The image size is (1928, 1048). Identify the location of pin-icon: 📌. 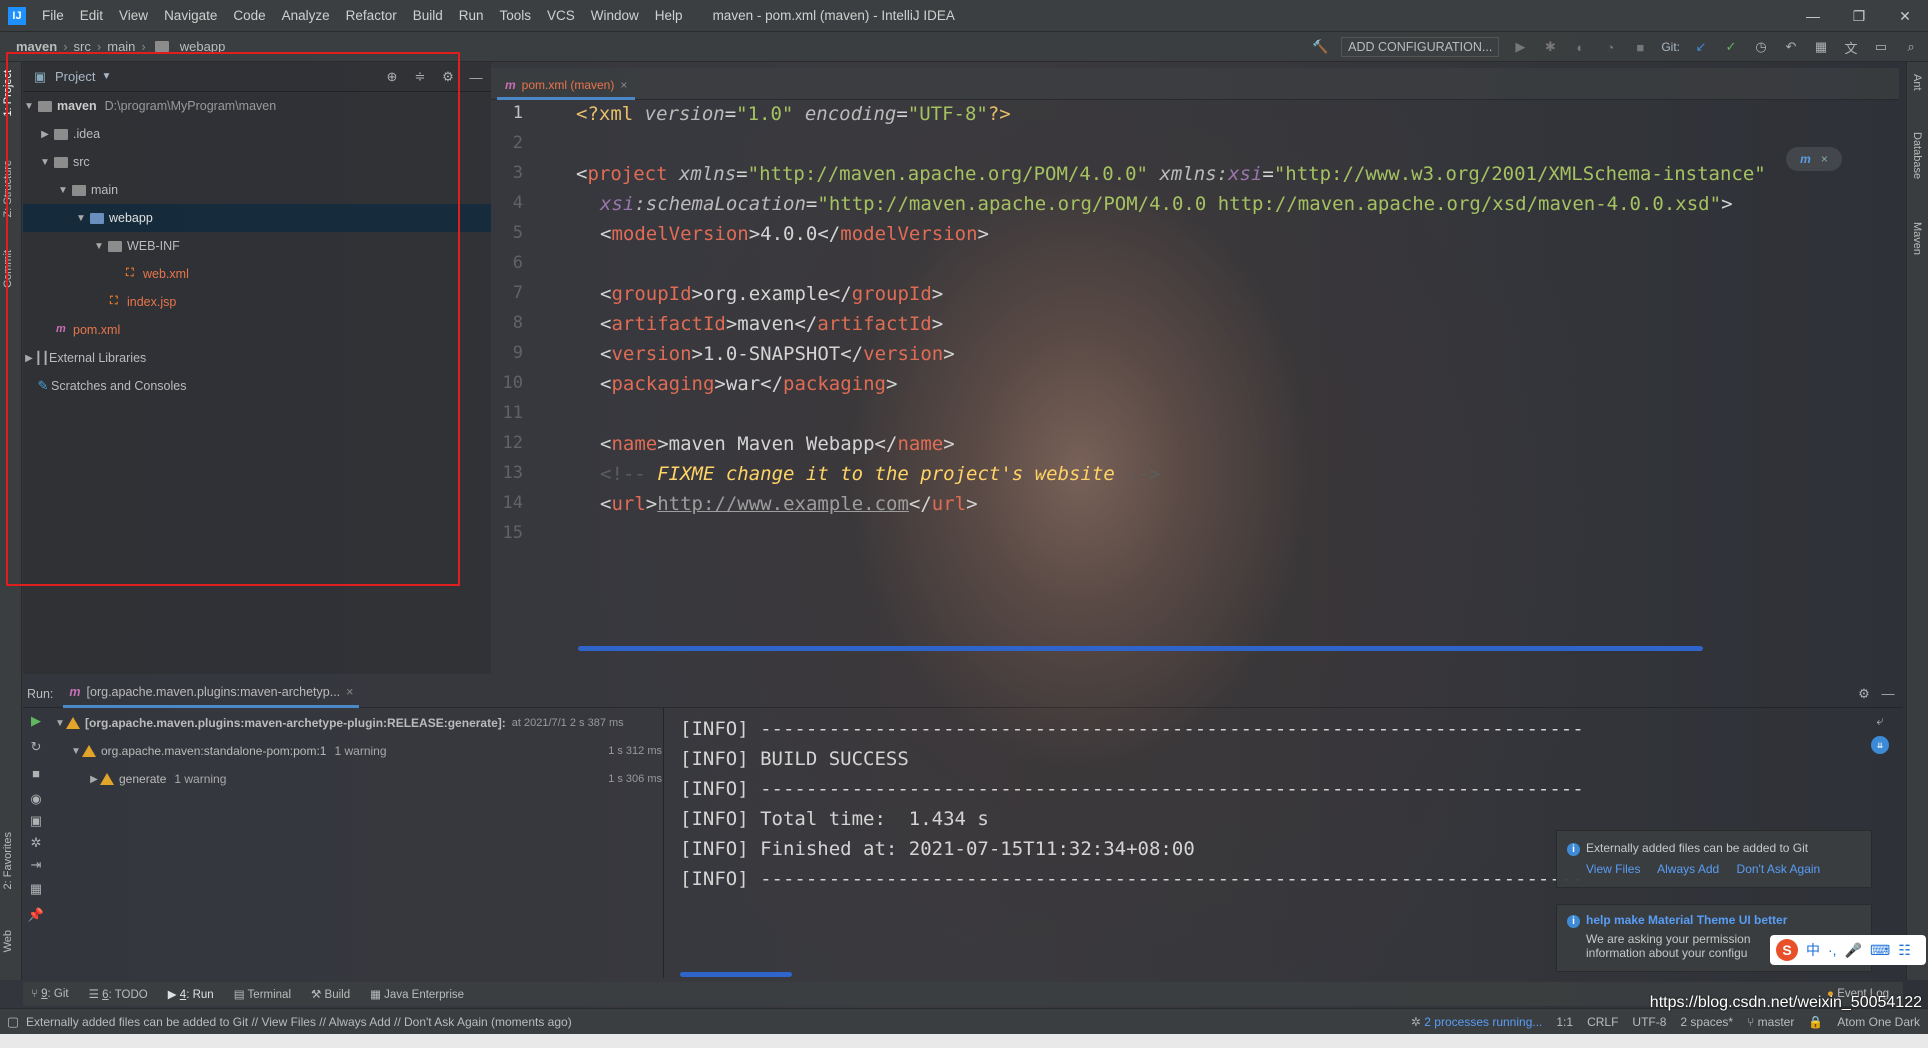
(36, 915).